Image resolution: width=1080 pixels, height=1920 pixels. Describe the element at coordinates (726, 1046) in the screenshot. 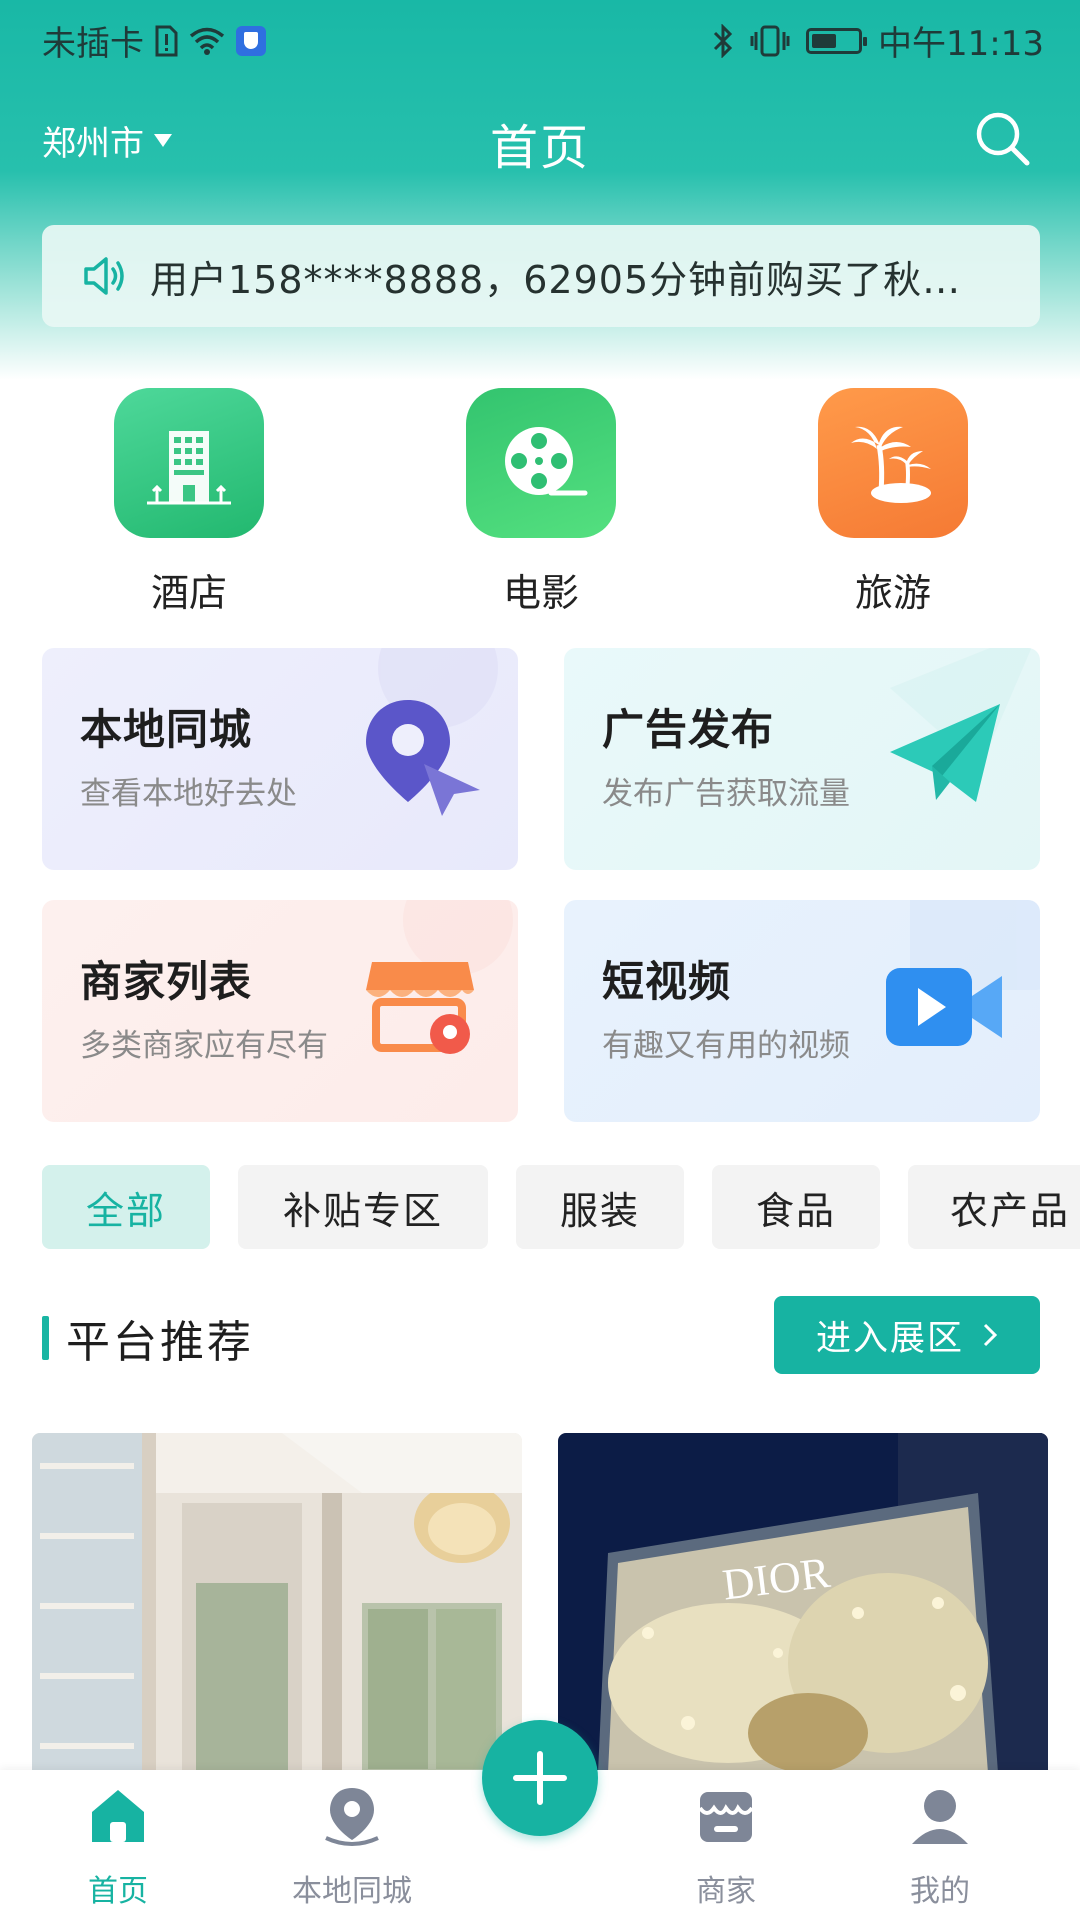

I see `card-subtitle: 有趣又有用的视频` at that location.